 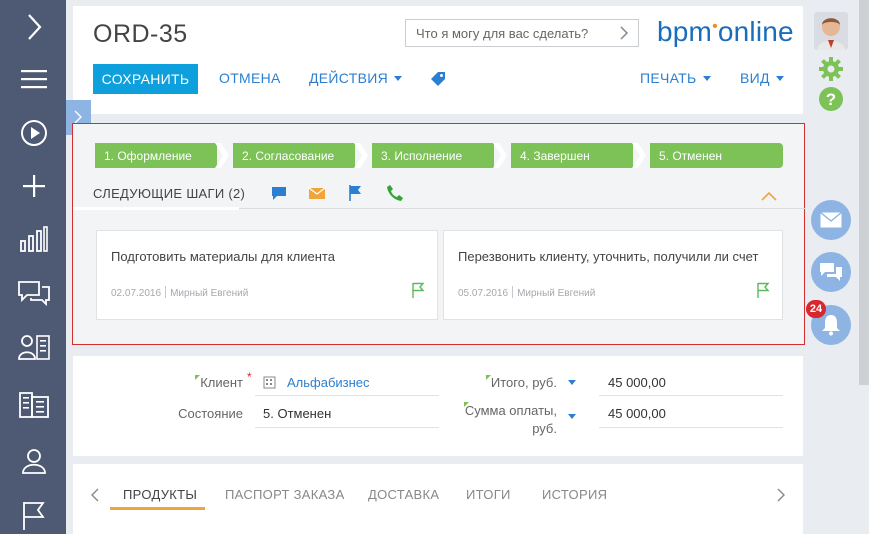 I want to click on scrollbar-thumb, so click(x=864, y=192).